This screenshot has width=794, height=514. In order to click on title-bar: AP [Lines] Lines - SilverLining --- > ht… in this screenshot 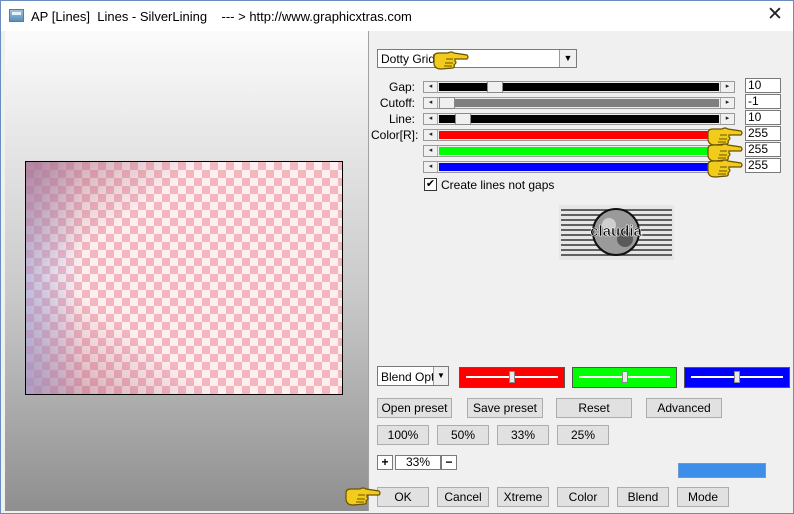, I will do `click(397, 16)`.